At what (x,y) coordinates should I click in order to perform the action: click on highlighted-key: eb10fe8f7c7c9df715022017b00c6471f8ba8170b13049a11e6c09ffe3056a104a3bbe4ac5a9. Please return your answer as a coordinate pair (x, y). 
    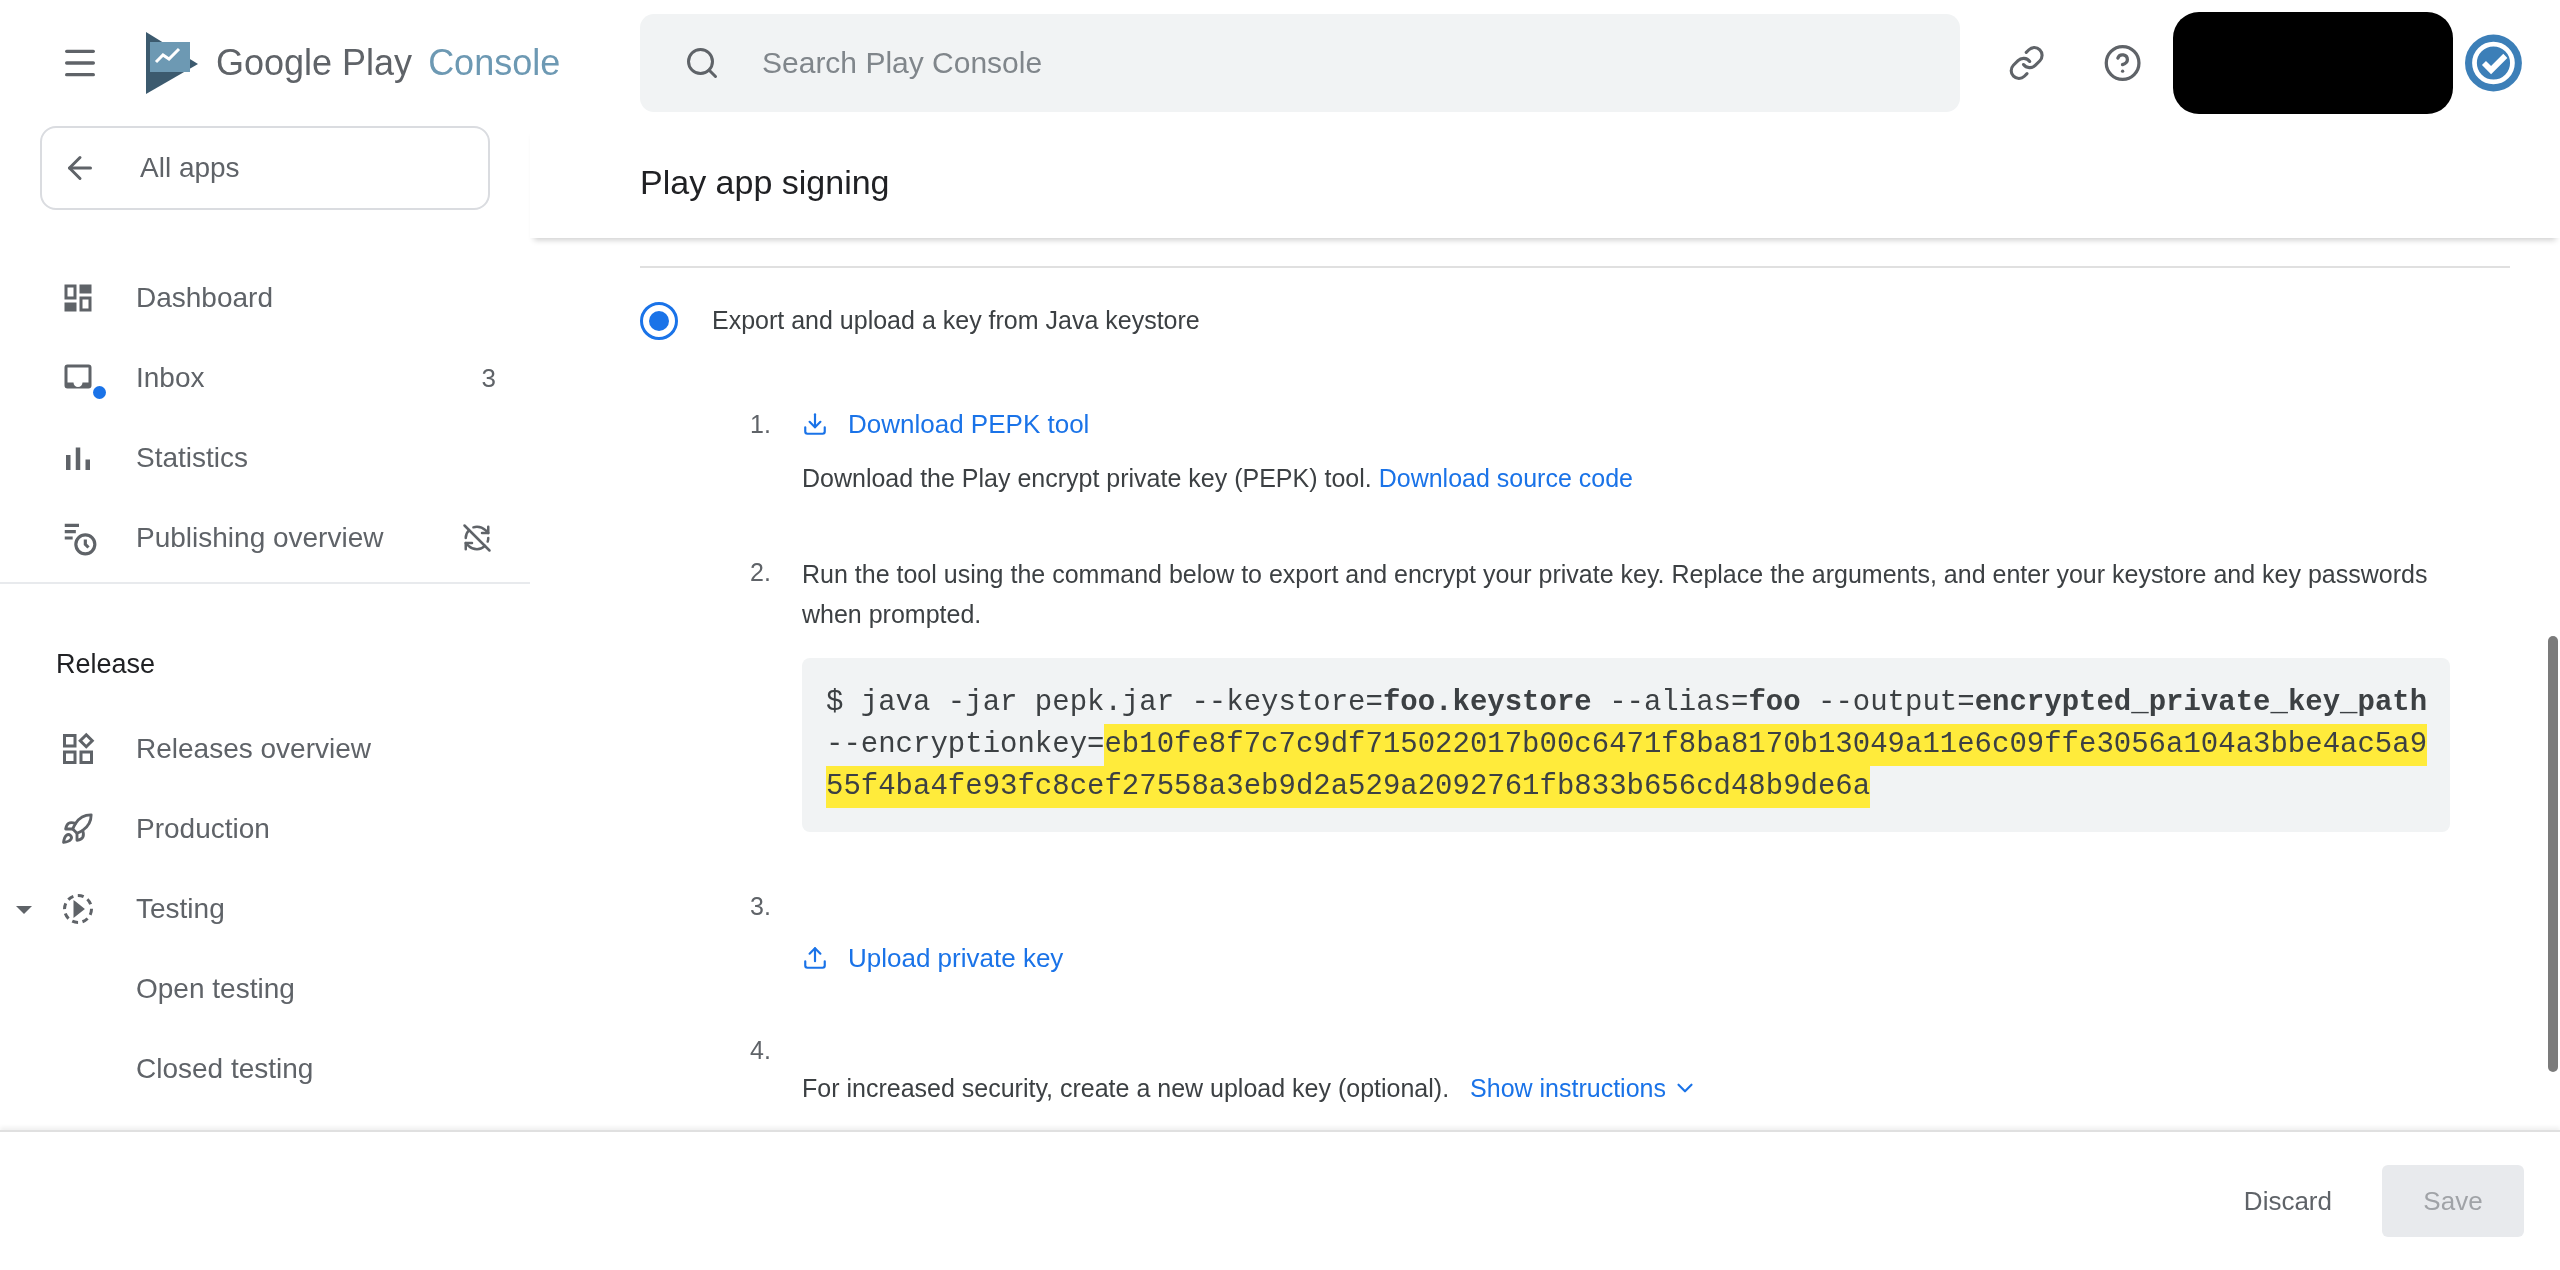
    Looking at the image, I should click on (1766, 745).